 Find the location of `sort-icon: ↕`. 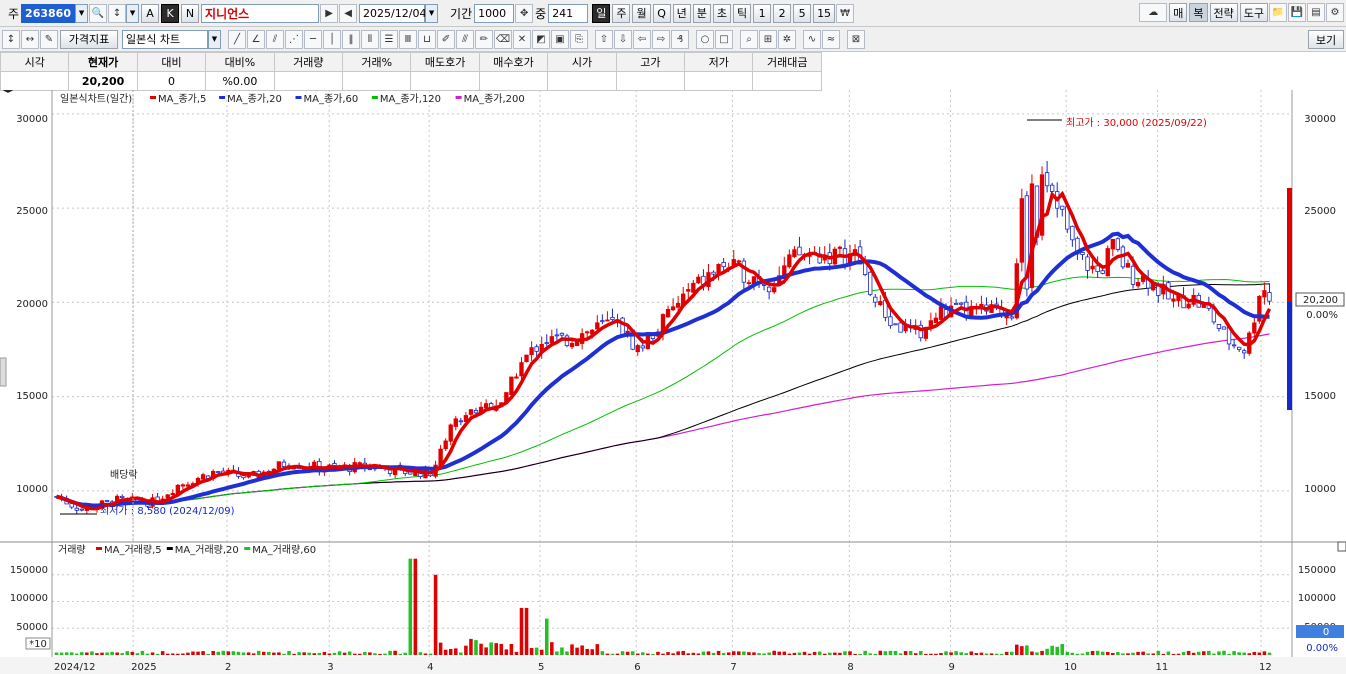

sort-icon: ↕ is located at coordinates (117, 13).